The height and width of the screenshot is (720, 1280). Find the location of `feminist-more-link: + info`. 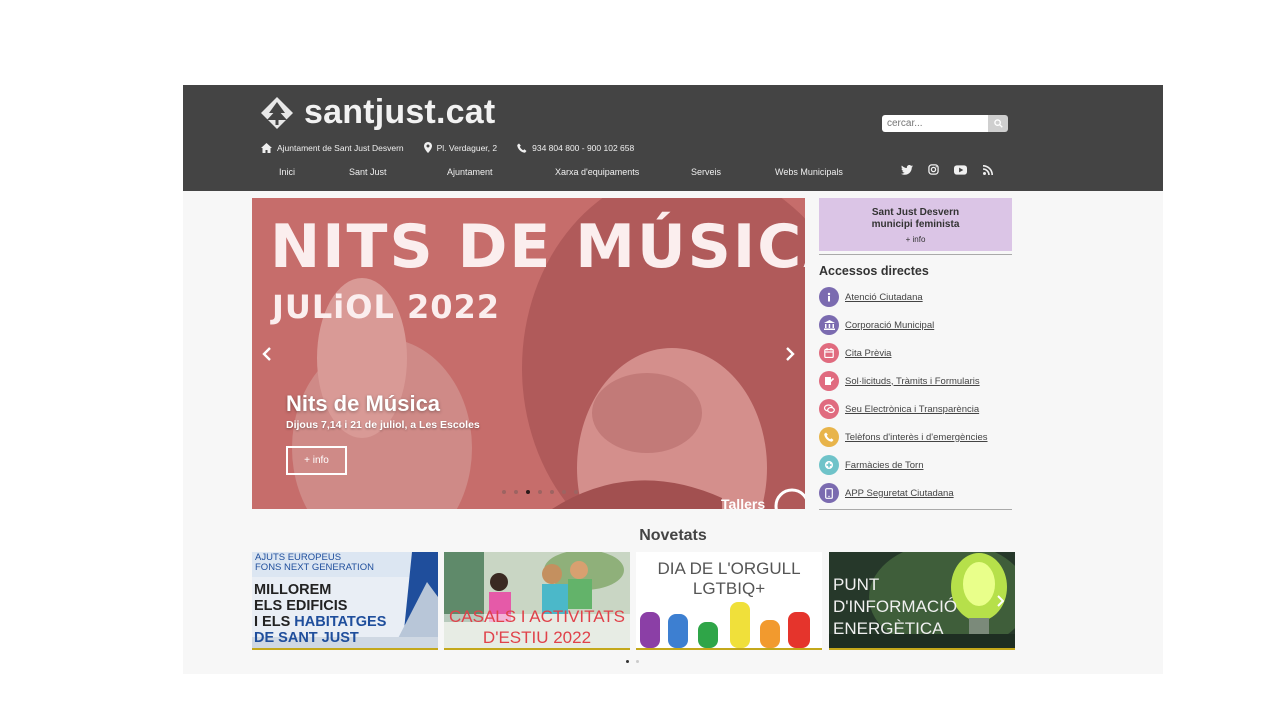

feminist-more-link: + info is located at coordinates (915, 239).